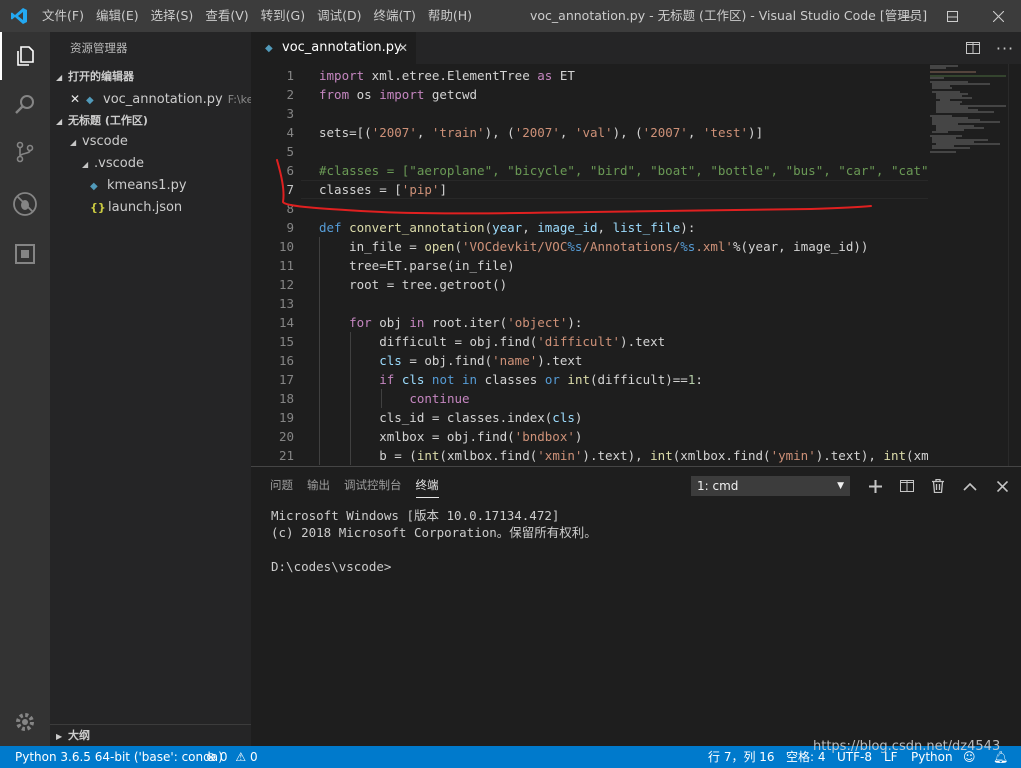 Image resolution: width=1021 pixels, height=768 pixels. What do you see at coordinates (450, 16) in the screenshot?
I see `menu-help: 帮助(H)` at bounding box center [450, 16].